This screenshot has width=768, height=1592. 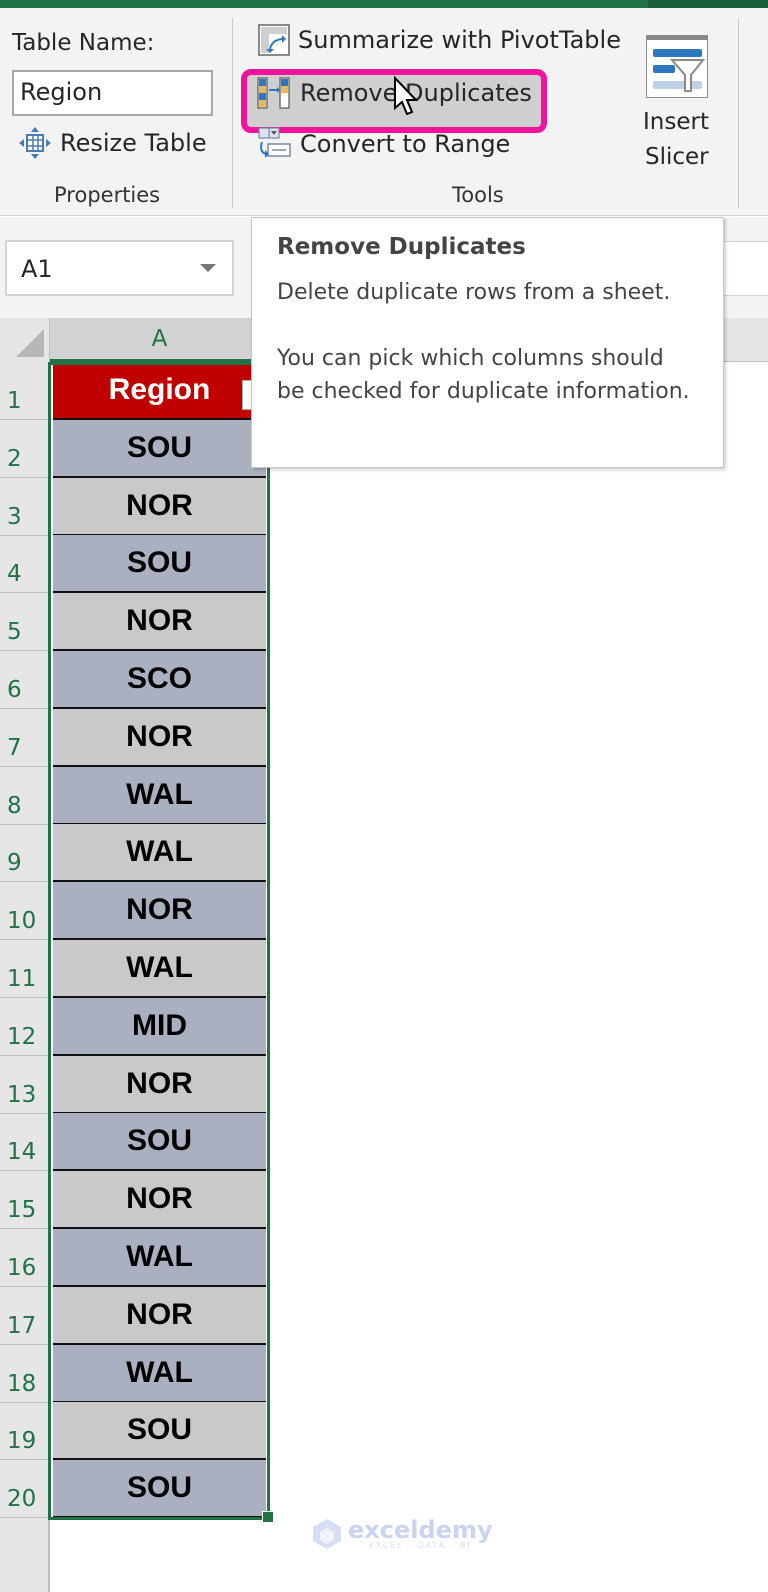 What do you see at coordinates (24, 1085) in the screenshot?
I see `row-header: 13` at bounding box center [24, 1085].